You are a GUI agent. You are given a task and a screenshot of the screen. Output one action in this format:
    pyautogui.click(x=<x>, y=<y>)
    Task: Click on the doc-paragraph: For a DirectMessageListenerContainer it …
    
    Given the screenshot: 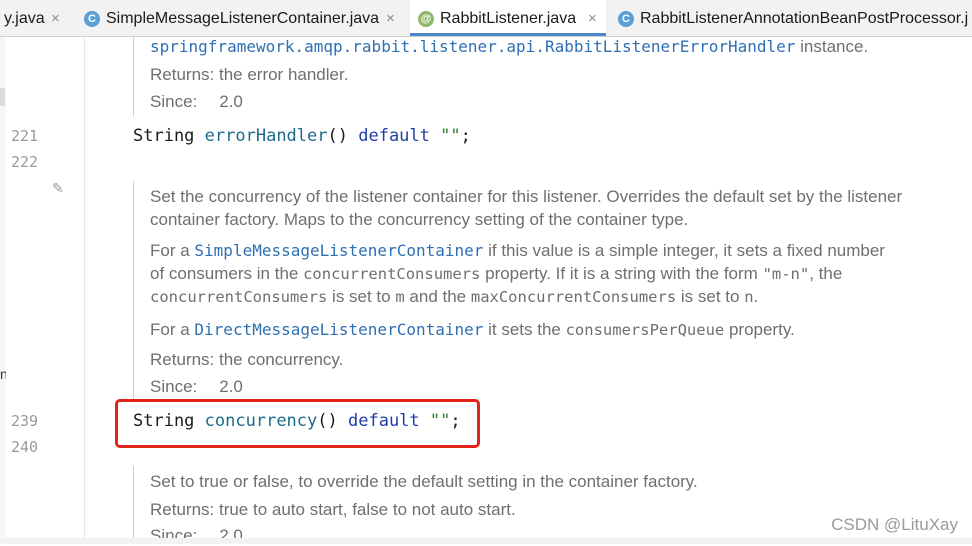 What is the action you would take?
    pyautogui.click(x=472, y=330)
    